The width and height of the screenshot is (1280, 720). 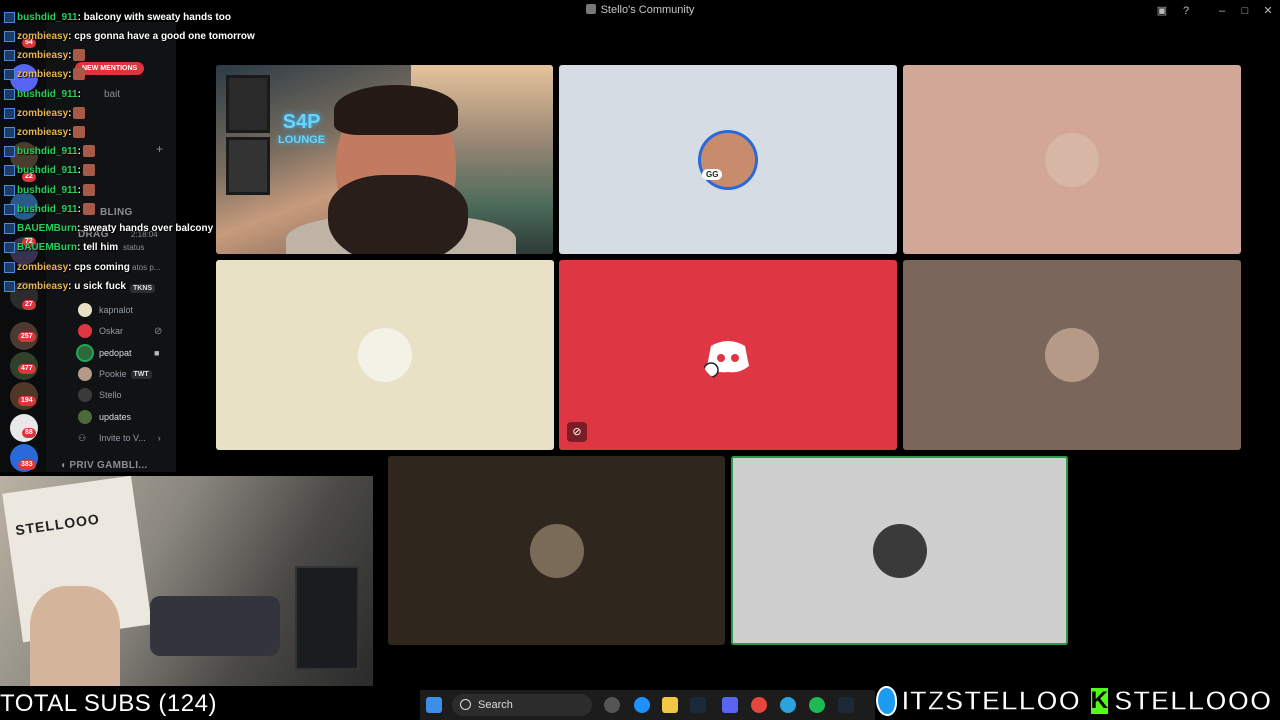 I want to click on voice-member: updates, so click(x=104, y=417).